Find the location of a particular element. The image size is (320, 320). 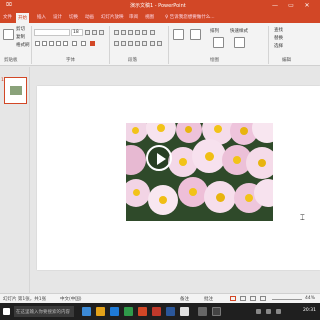

quick-styles-icon is located at coordinates (239, 42).